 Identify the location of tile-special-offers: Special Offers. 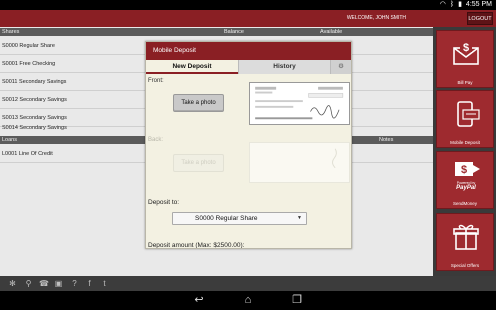
(465, 242).